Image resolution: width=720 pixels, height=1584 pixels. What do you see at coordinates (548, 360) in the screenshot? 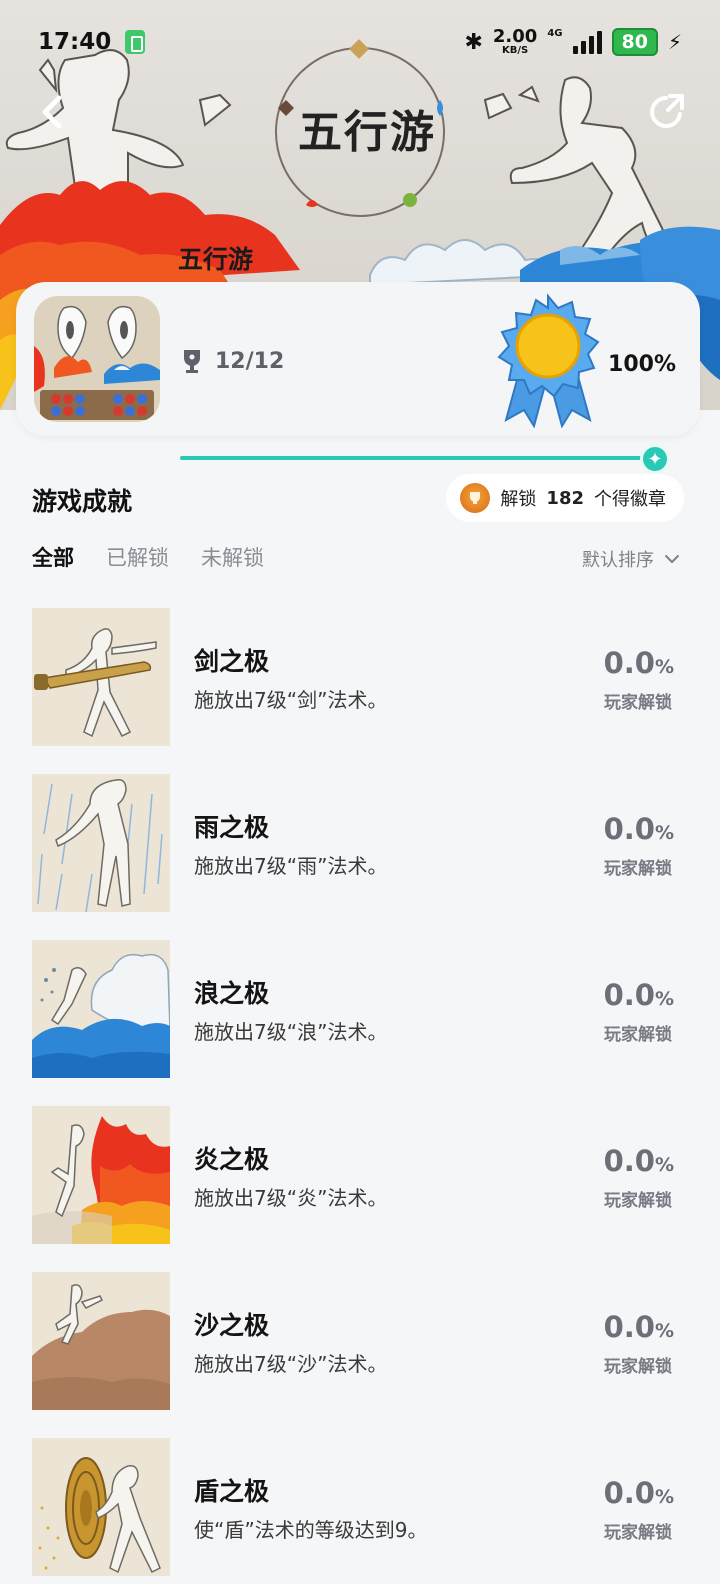
I see `medal-icon` at bounding box center [548, 360].